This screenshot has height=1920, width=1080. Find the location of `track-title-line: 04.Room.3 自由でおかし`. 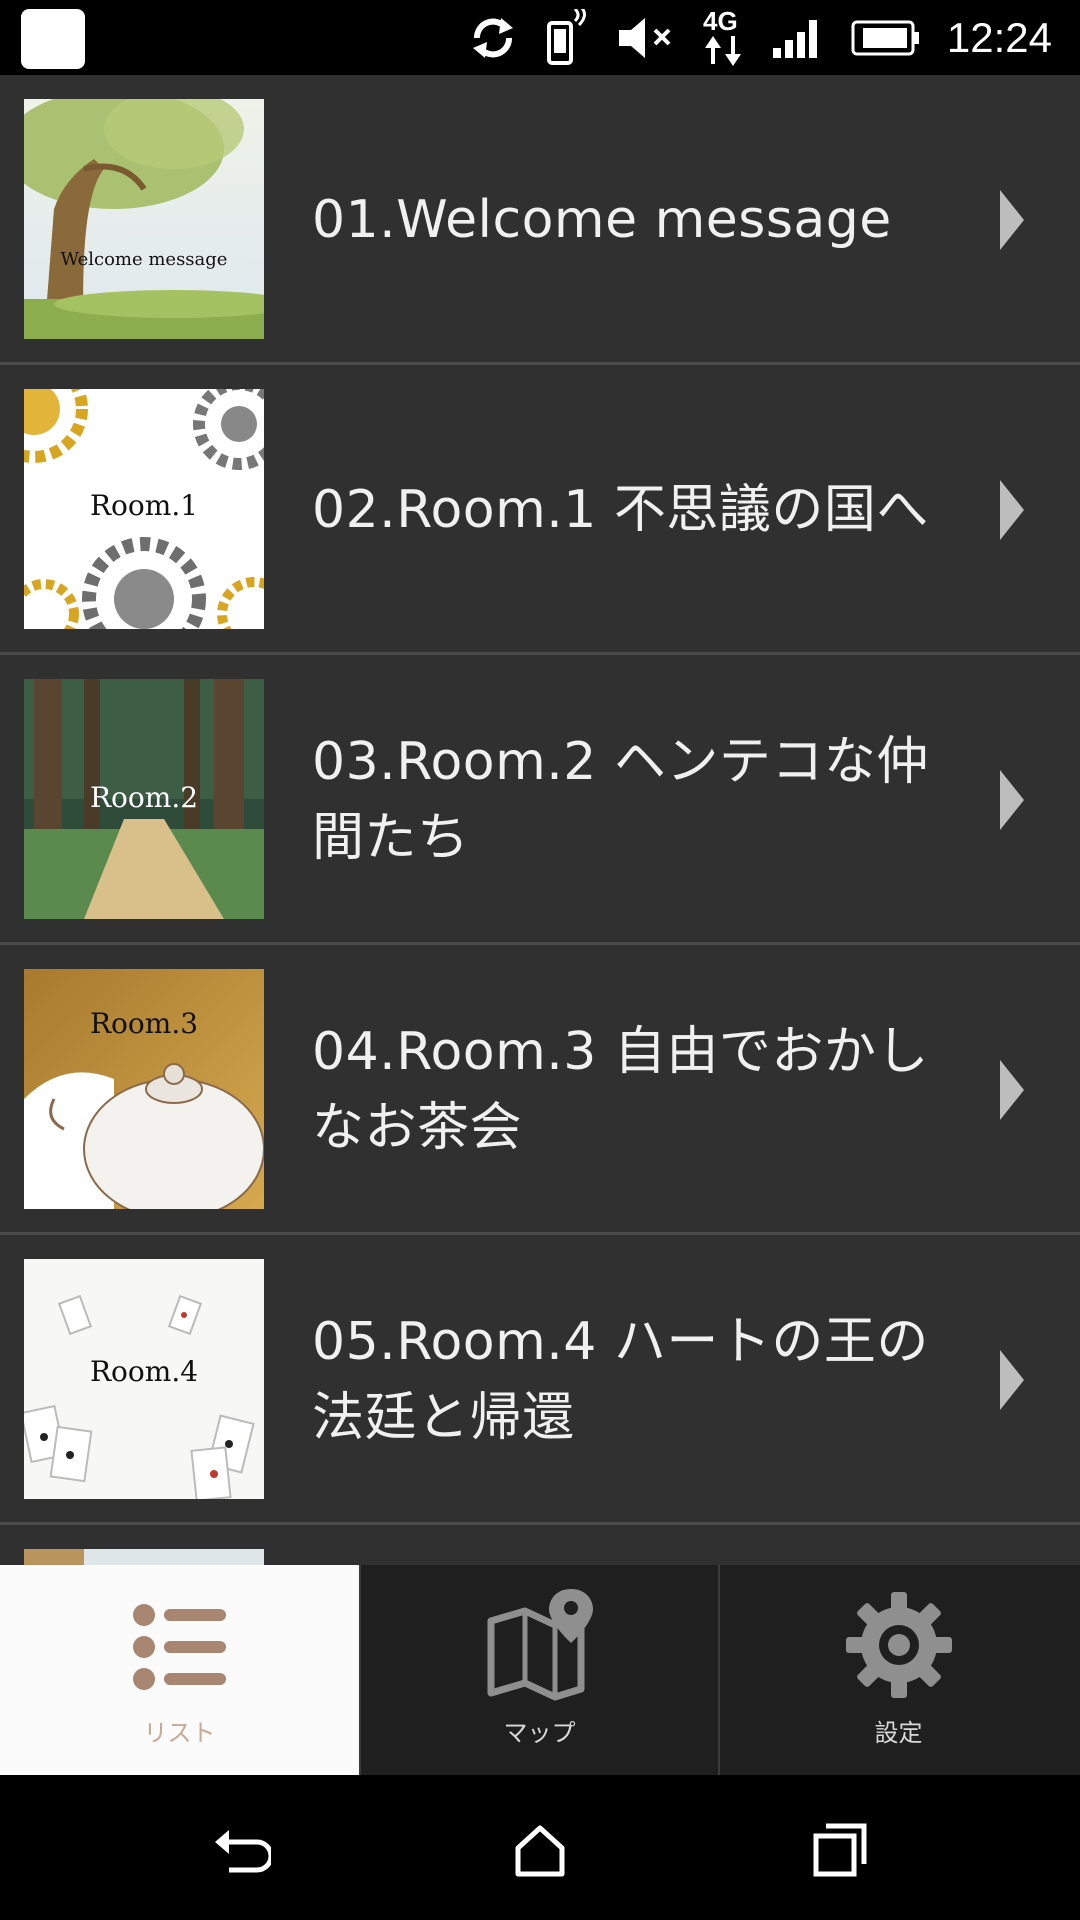

track-title-line: 04.Room.3 自由でおかし is located at coordinates (620, 1052).